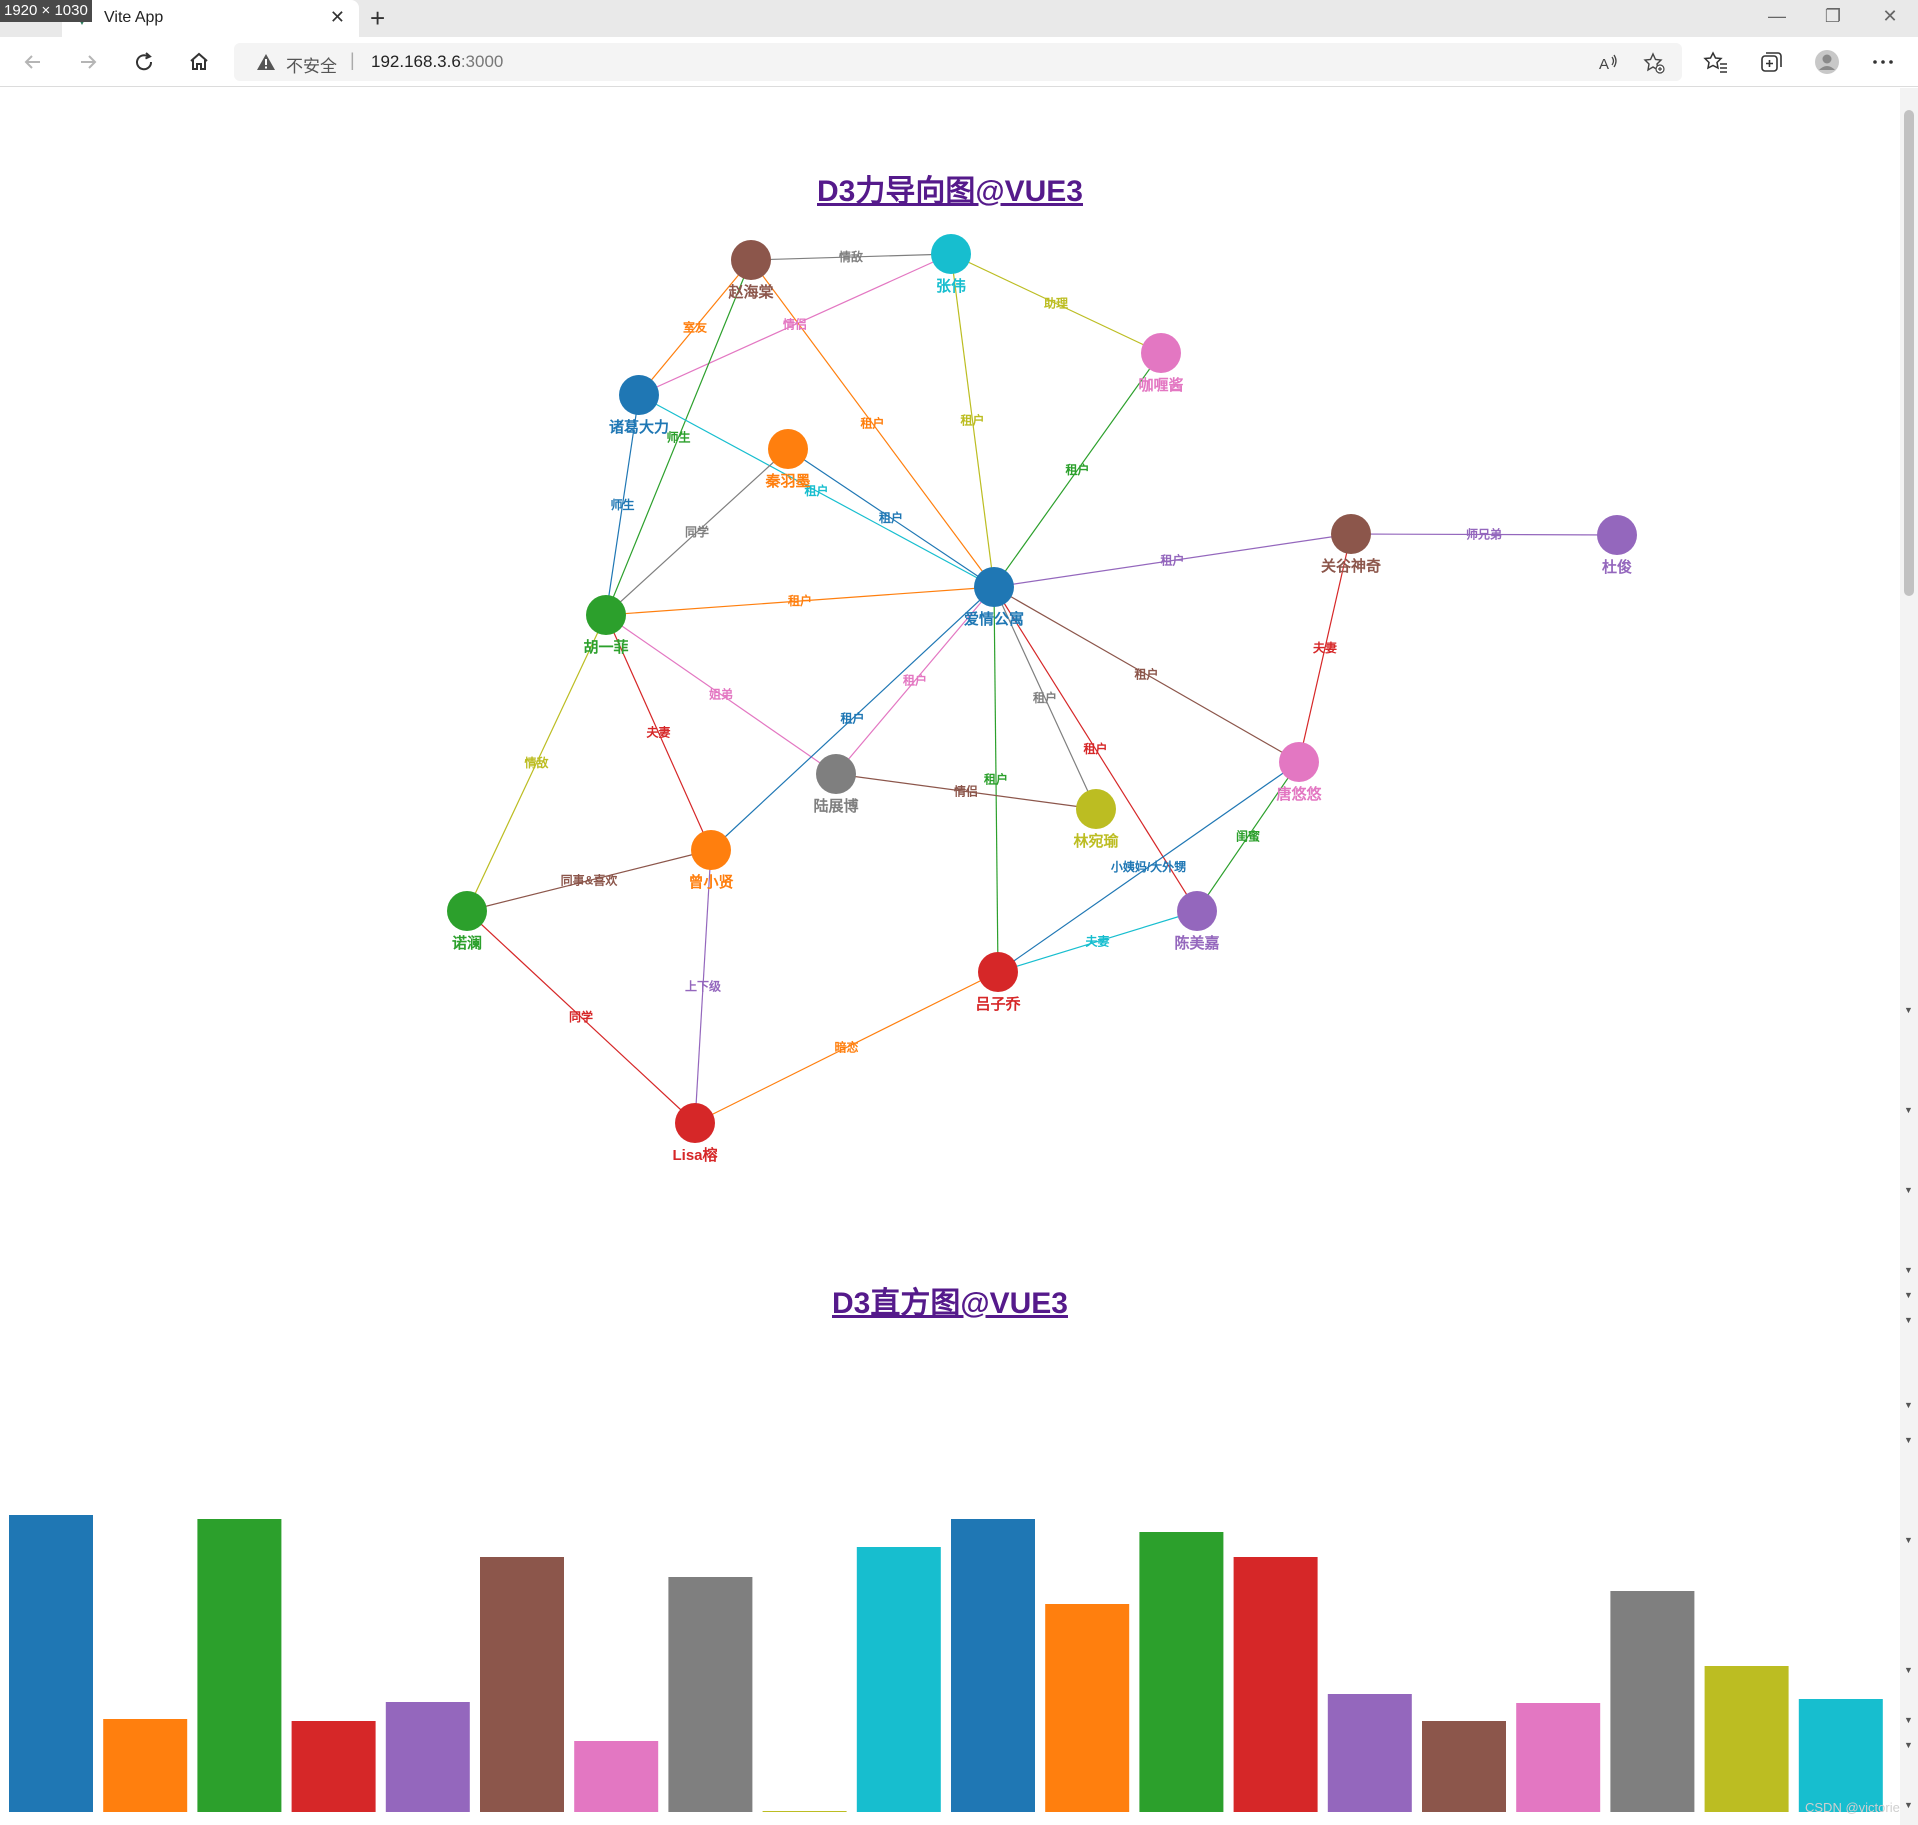 The width and height of the screenshot is (1918, 1825). I want to click on tab-close-icon: ✕, so click(337, 17).